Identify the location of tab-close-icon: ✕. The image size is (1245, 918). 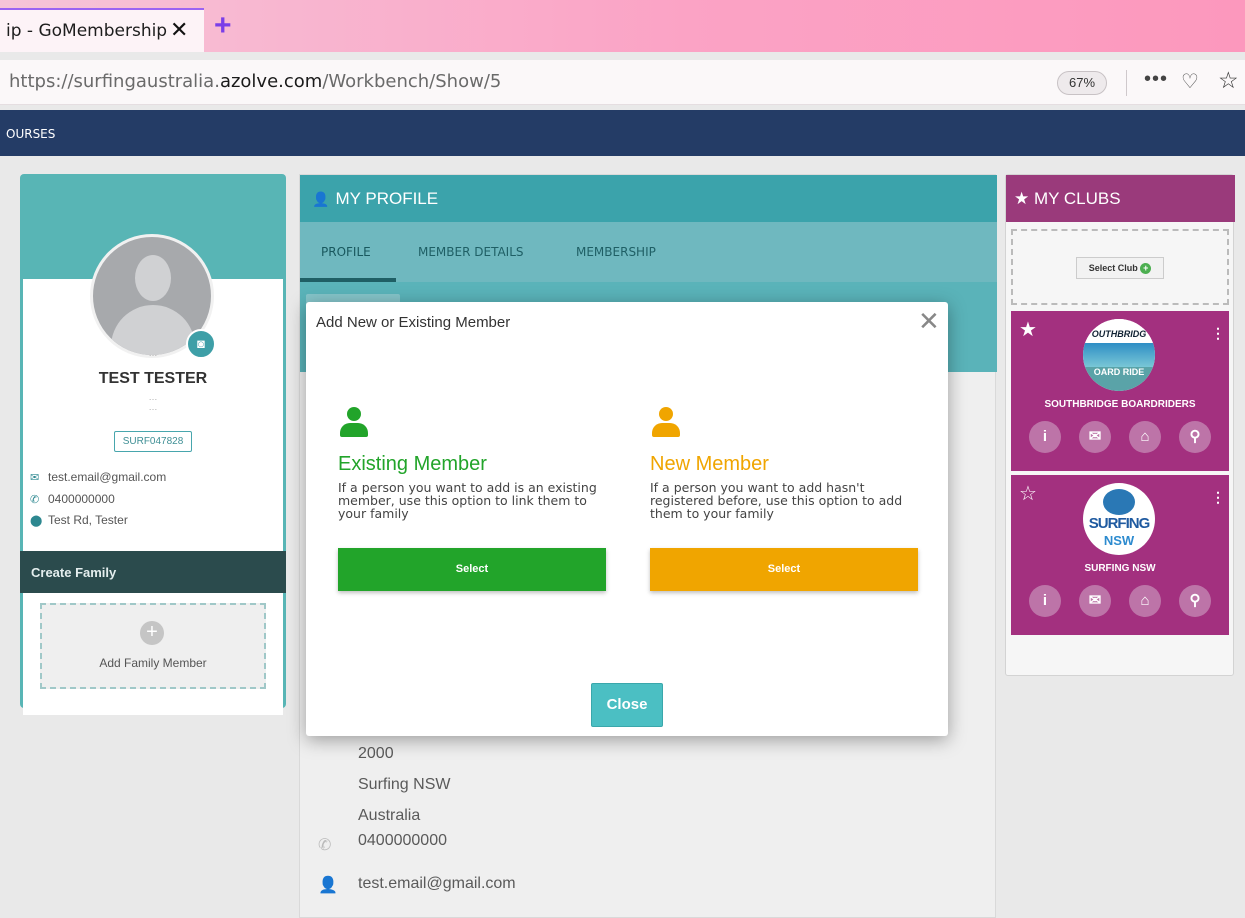
(179, 30).